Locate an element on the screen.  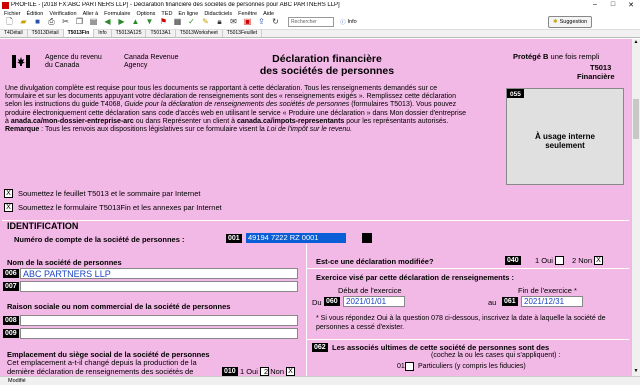
maximize-button: □ is located at coordinates (613, 5).